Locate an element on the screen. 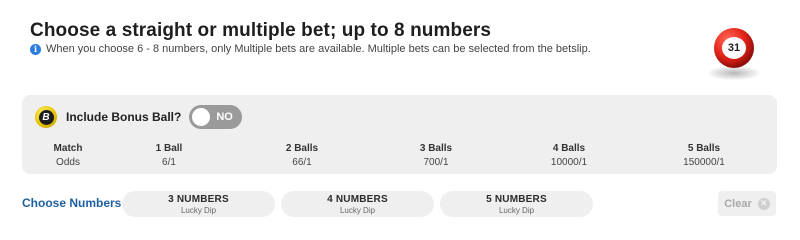 This screenshot has height=240, width=800. lottery-ball: 31 is located at coordinates (734, 56).